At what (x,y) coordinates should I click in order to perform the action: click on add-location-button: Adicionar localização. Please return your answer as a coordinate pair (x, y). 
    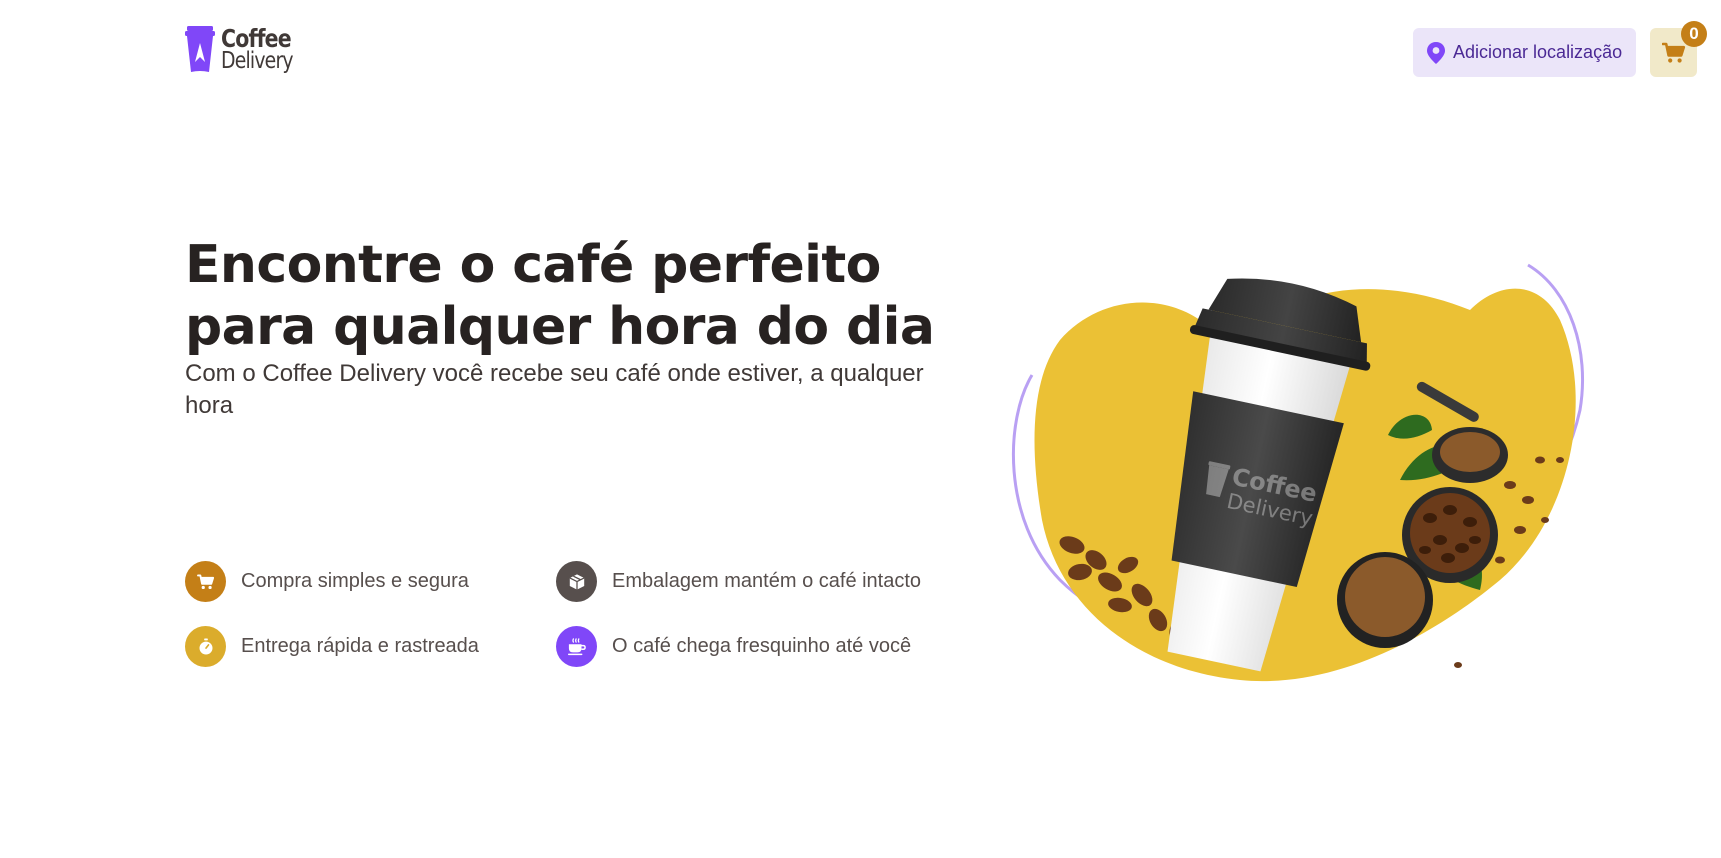
    Looking at the image, I should click on (1524, 52).